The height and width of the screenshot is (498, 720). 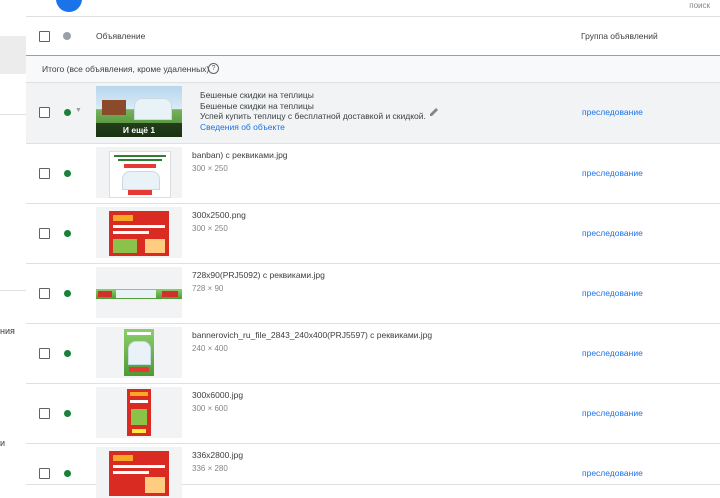 I want to click on ad-dimensions: 240 × 400, so click(x=210, y=348).